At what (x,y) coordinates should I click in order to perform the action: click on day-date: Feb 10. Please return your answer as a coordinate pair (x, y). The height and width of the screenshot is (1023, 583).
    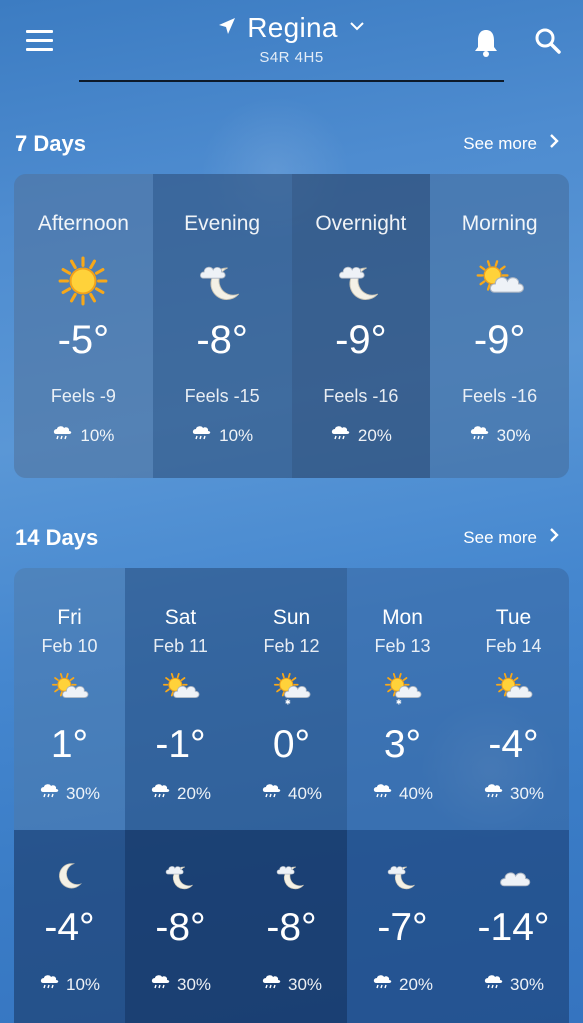
    Looking at the image, I should click on (69, 646).